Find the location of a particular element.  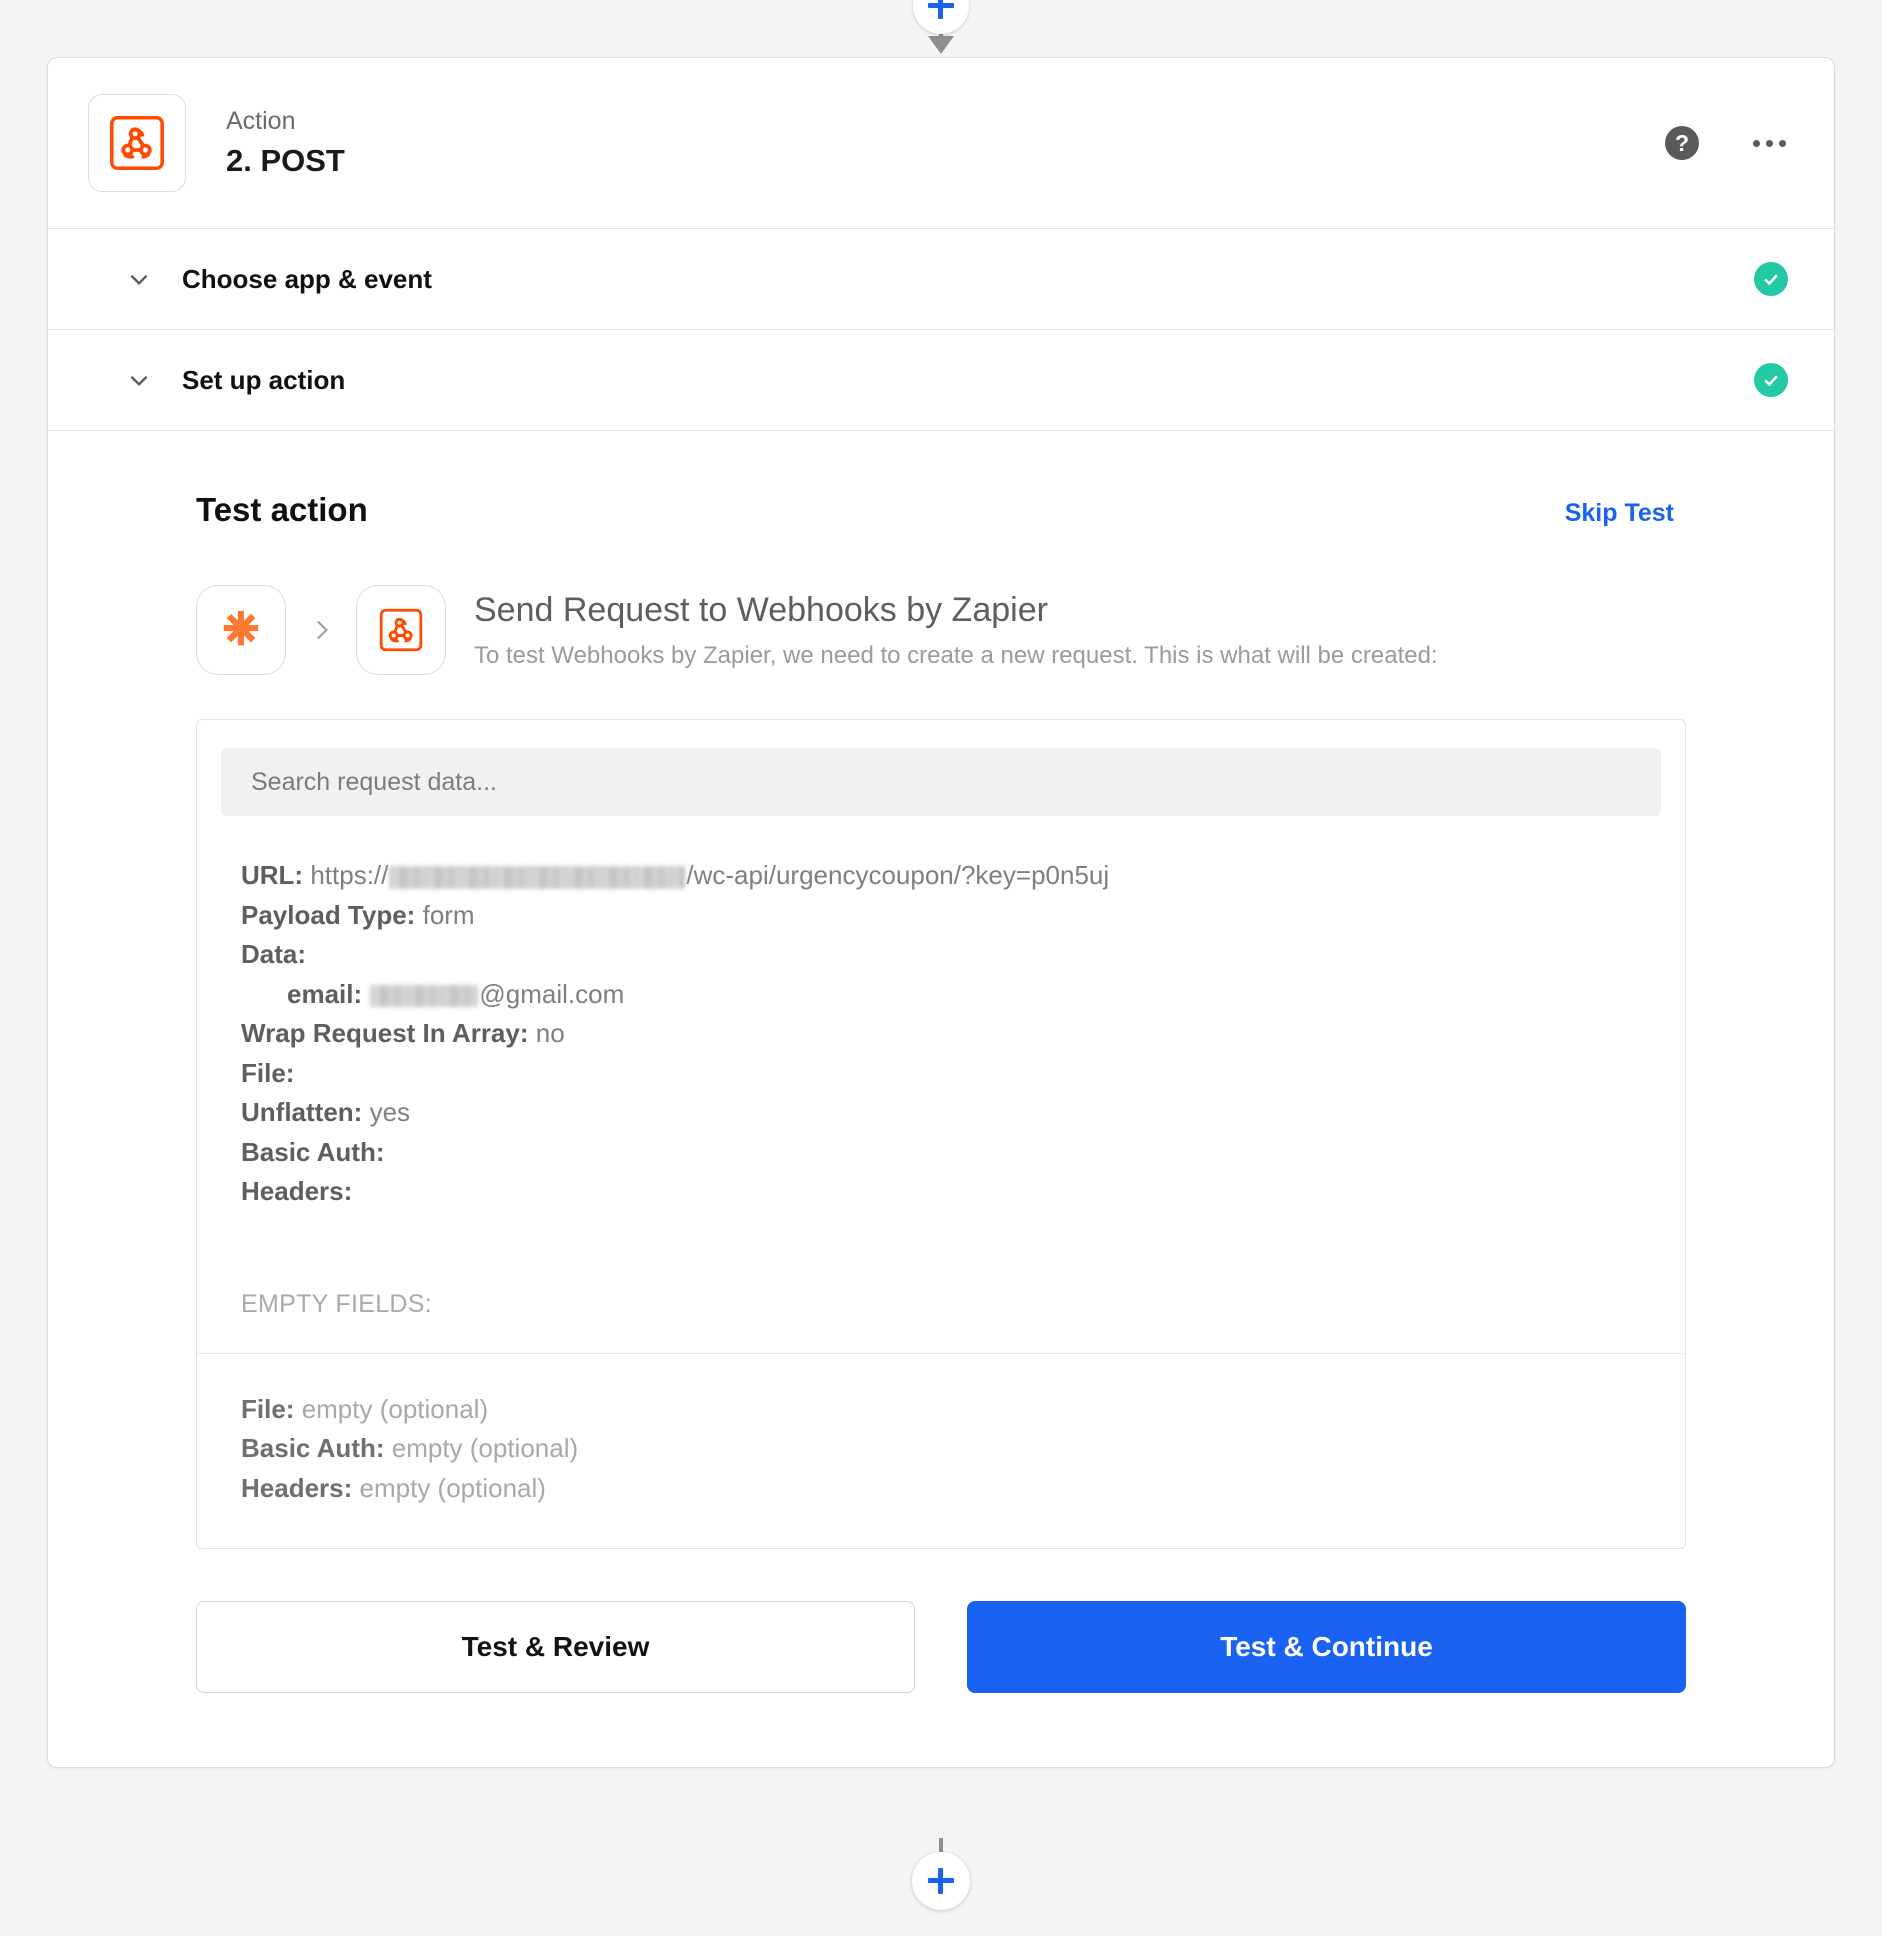

field-basic-auth-key: Basic Auth: is located at coordinates (313, 1151).